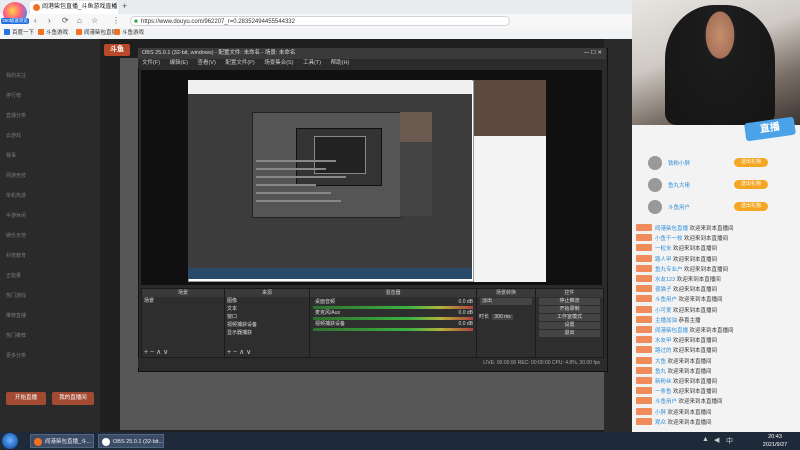 Image resolution: width=800 pixels, height=450 pixels. I want to click on douyu-nav-item: 单机热游, so click(16, 195).